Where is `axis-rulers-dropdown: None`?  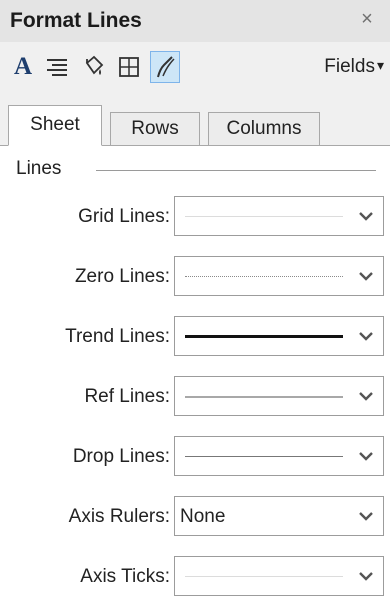
axis-rulers-dropdown: None is located at coordinates (279, 516).